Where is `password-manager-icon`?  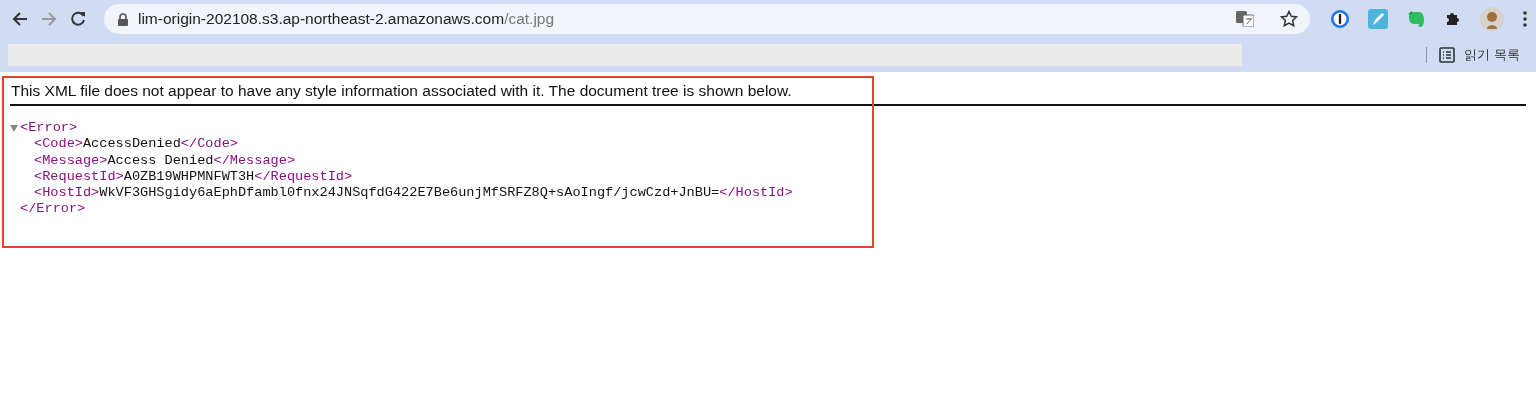 password-manager-icon is located at coordinates (1340, 19).